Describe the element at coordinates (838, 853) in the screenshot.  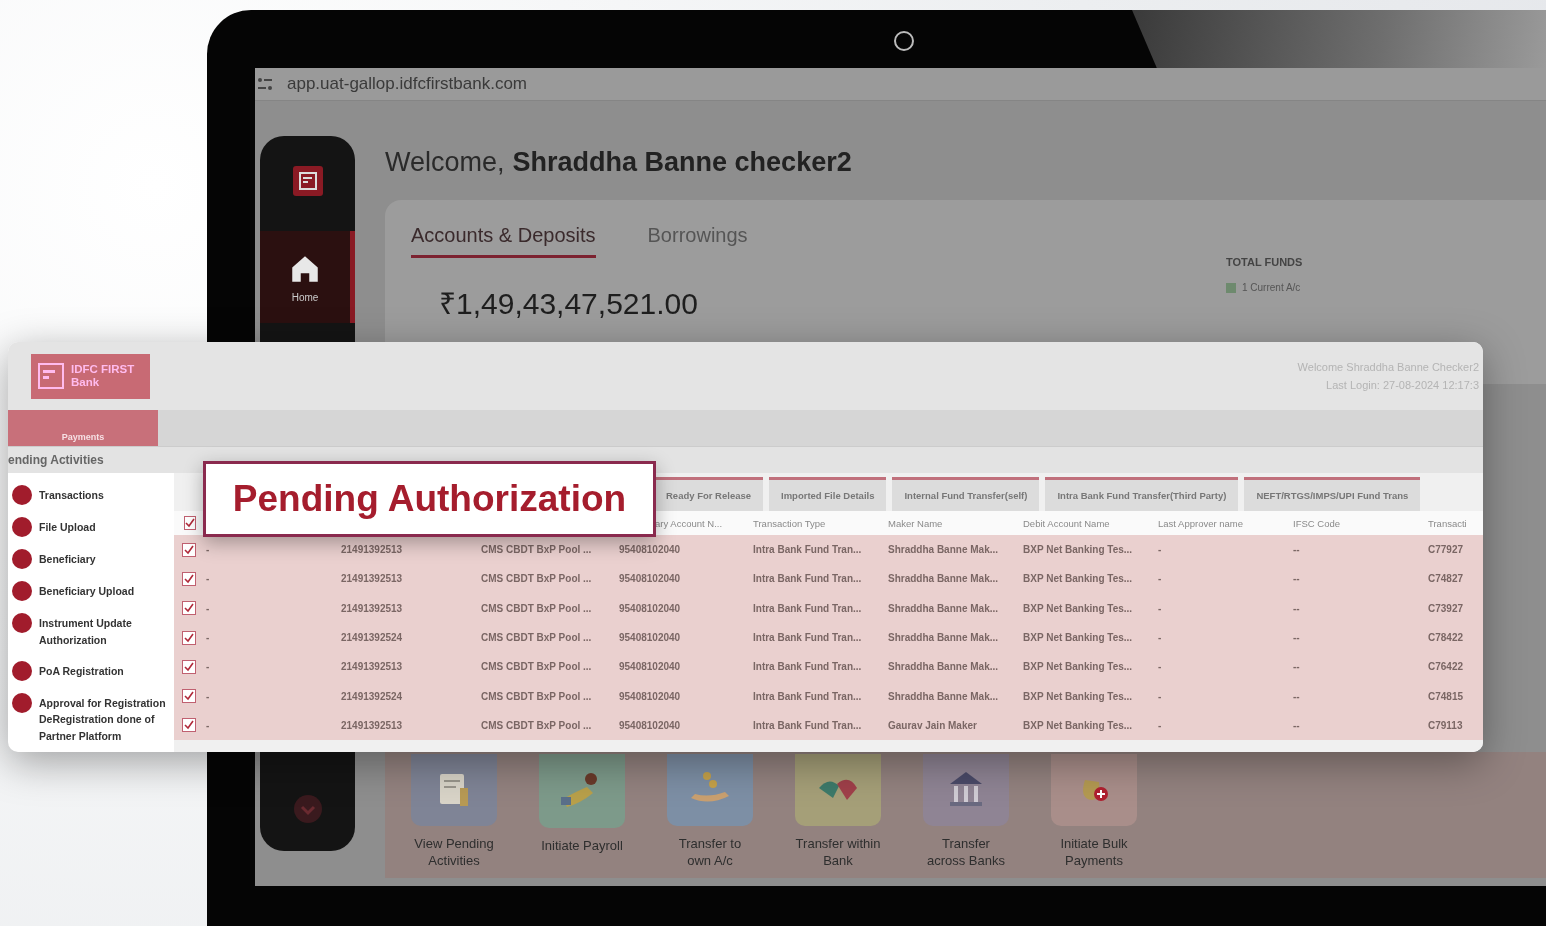
I see `quick-action-label: Transfer within Bank` at that location.